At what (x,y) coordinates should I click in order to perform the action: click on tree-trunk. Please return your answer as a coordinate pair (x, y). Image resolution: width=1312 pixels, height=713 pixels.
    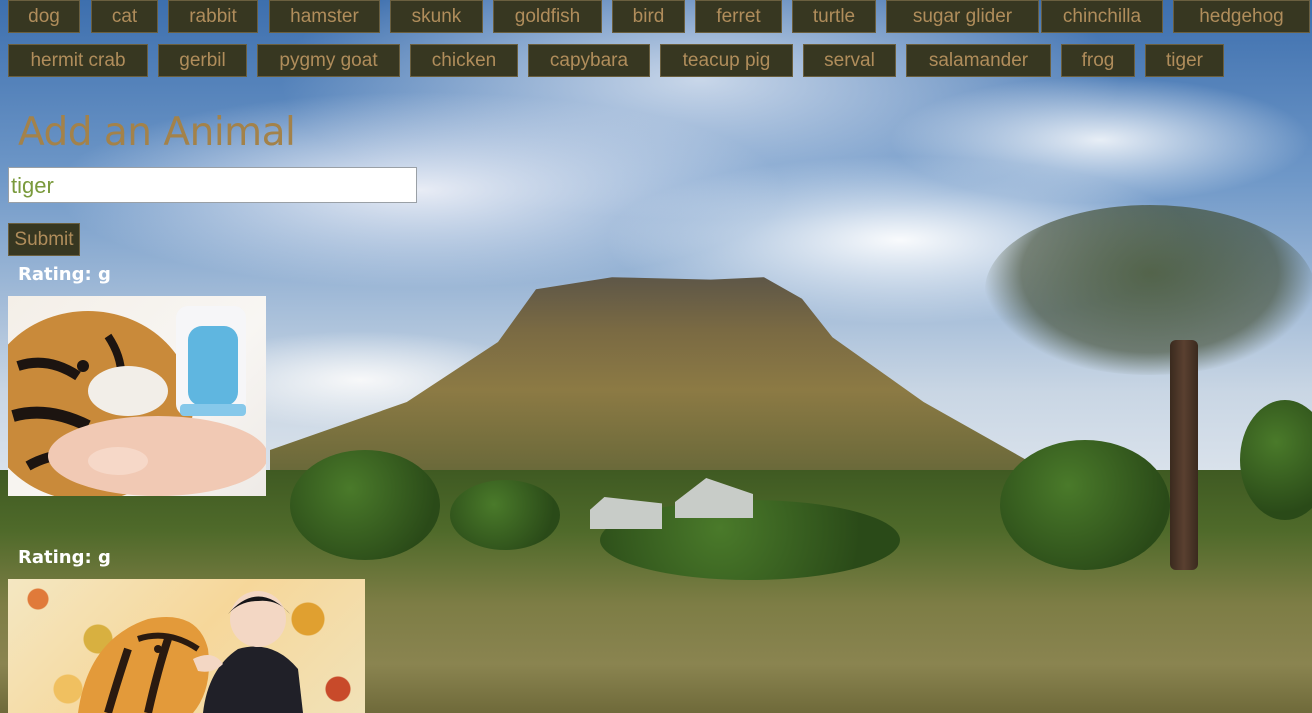
    Looking at the image, I should click on (1184, 455).